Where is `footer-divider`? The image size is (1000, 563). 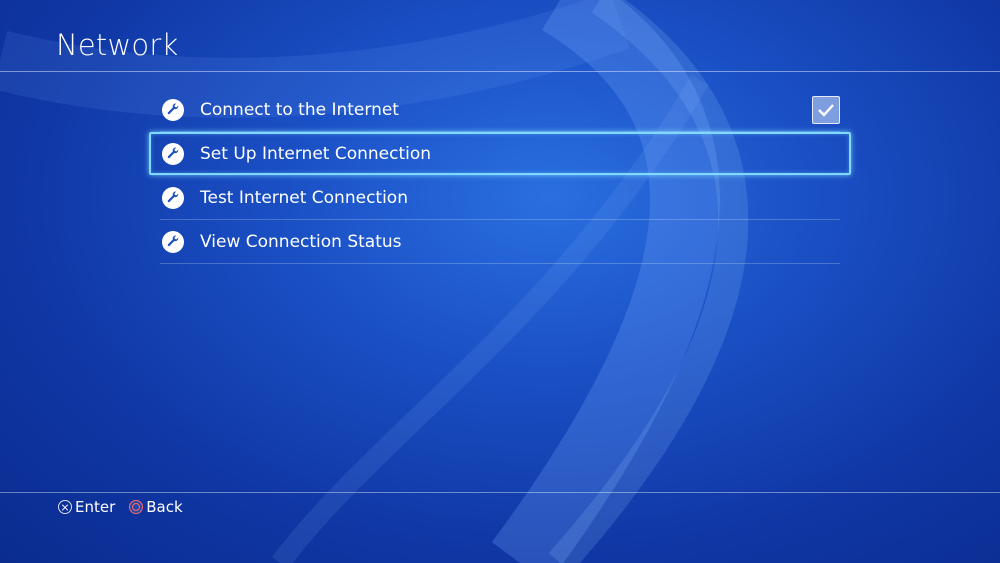 footer-divider is located at coordinates (500, 492).